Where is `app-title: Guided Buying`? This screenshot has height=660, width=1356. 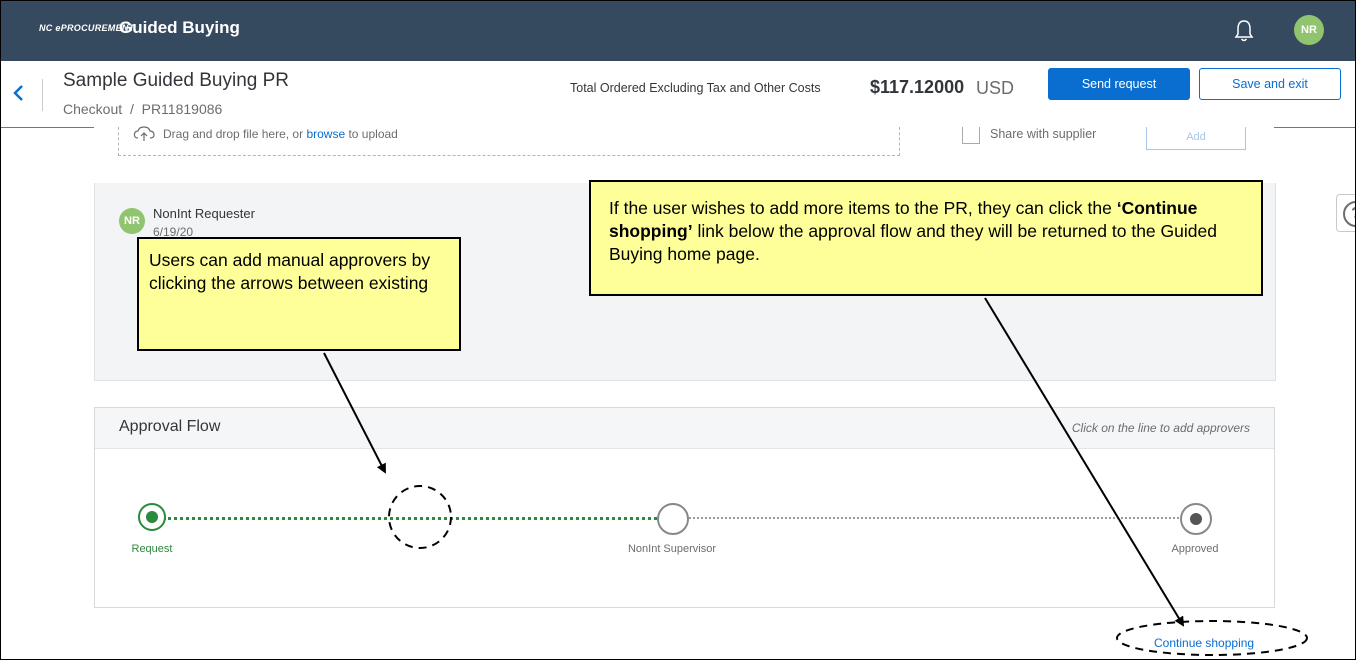
app-title: Guided Buying is located at coordinates (179, 28).